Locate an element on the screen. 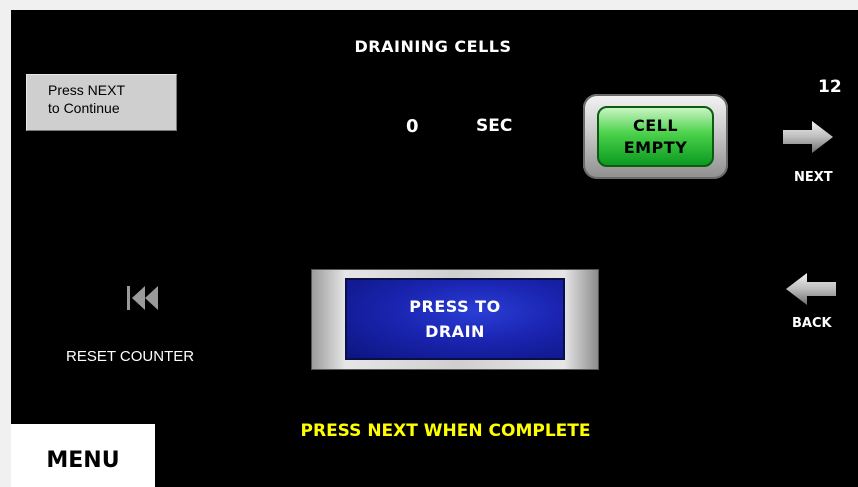 This screenshot has width=858, height=487. cell-status-line-2: EMPTY is located at coordinates (655, 147).